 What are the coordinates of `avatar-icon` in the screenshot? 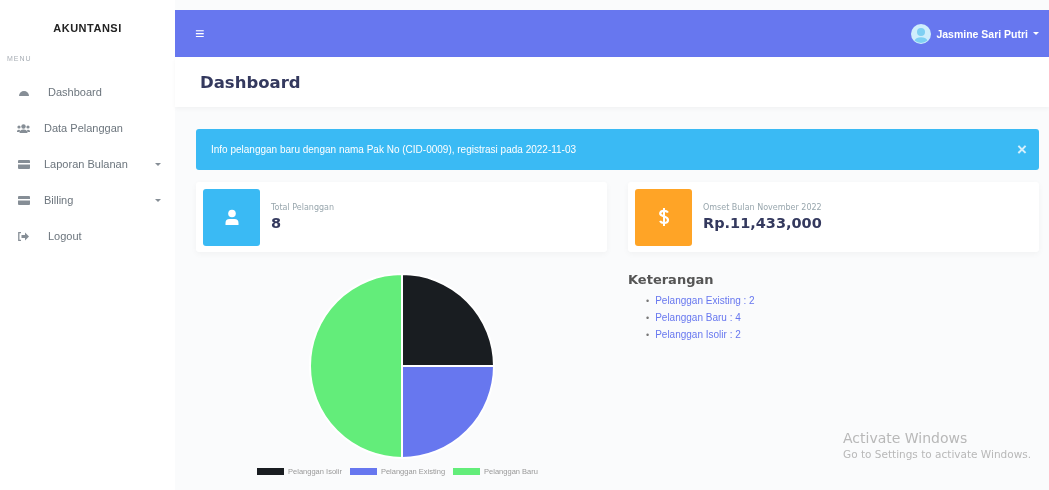 It's located at (921, 33).